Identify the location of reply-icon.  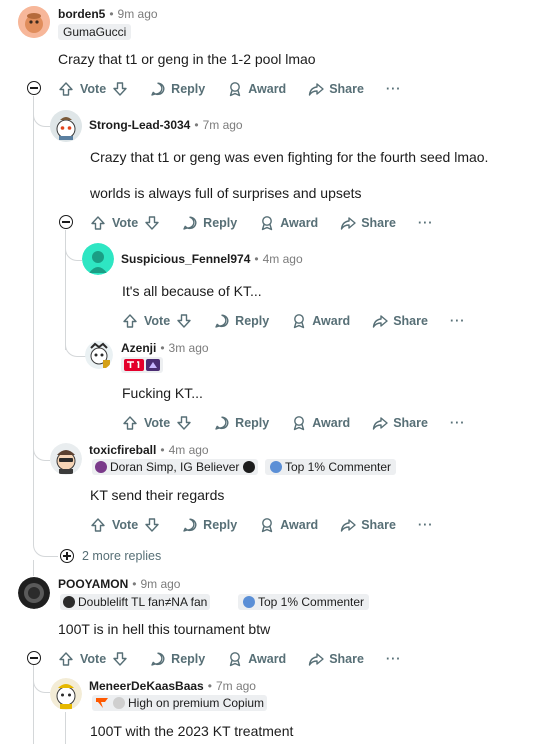
(190, 223).